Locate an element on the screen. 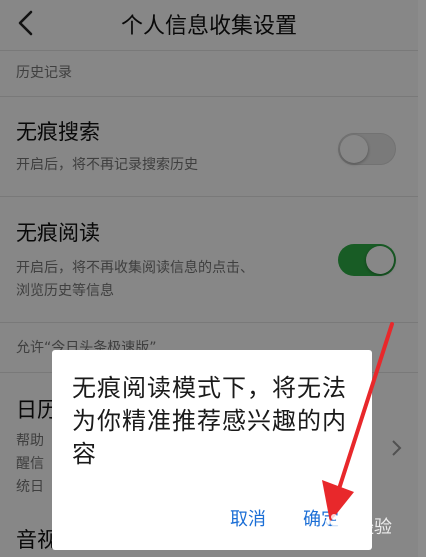  cancel-button: 取消 is located at coordinates (248, 518).